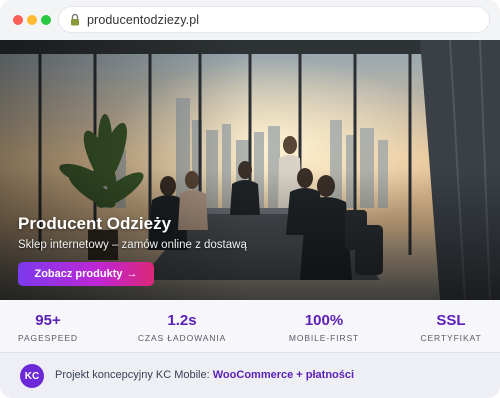 The width and height of the screenshot is (500, 398). Describe the element at coordinates (324, 338) in the screenshot. I see `stat-label: MOBILE-FIRST` at that location.